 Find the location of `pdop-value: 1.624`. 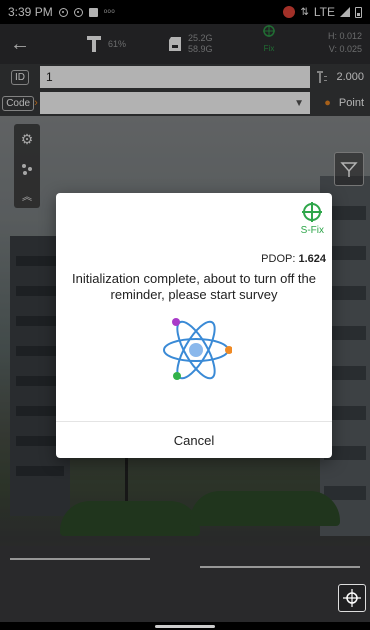

pdop-value: 1.624 is located at coordinates (312, 259).